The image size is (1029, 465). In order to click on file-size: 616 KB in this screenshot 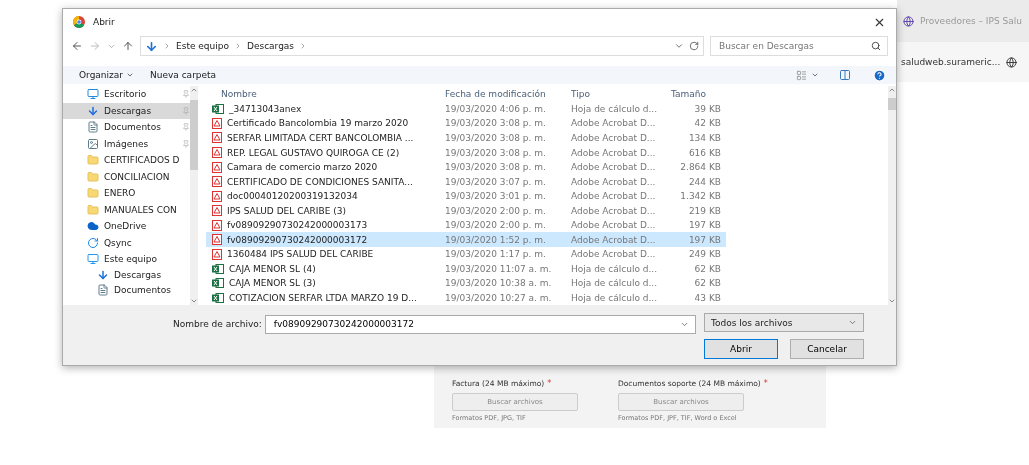, I will do `click(704, 152)`.